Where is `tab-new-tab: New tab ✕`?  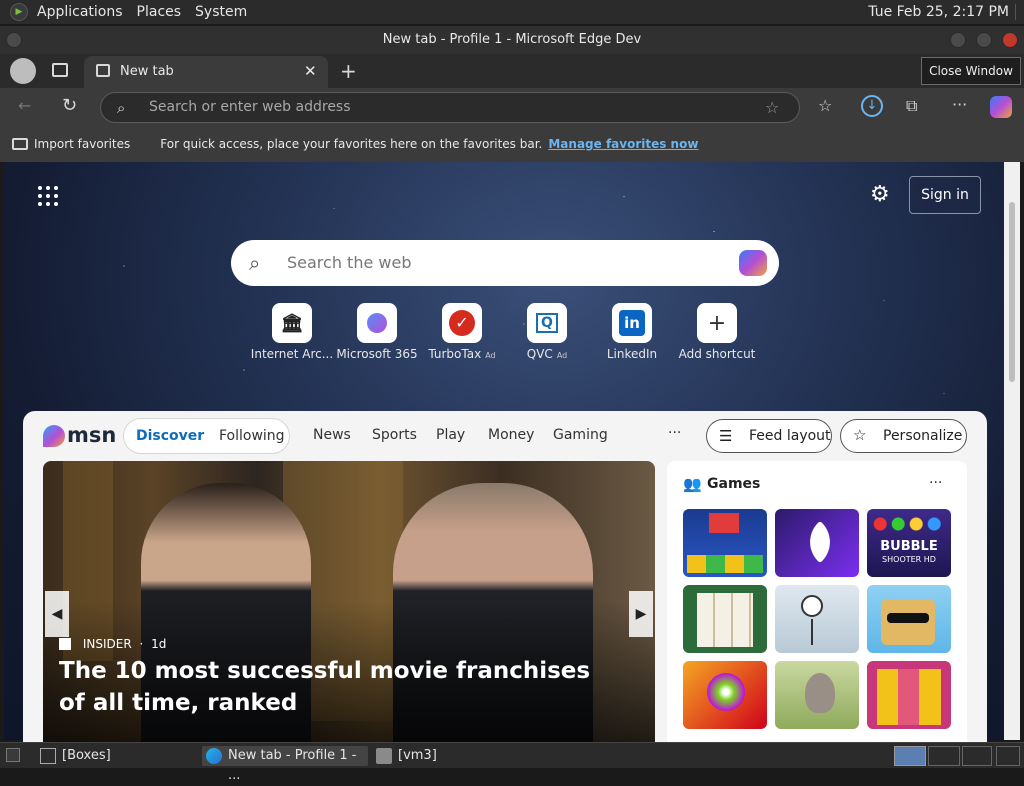 tab-new-tab: New tab ✕ is located at coordinates (206, 72).